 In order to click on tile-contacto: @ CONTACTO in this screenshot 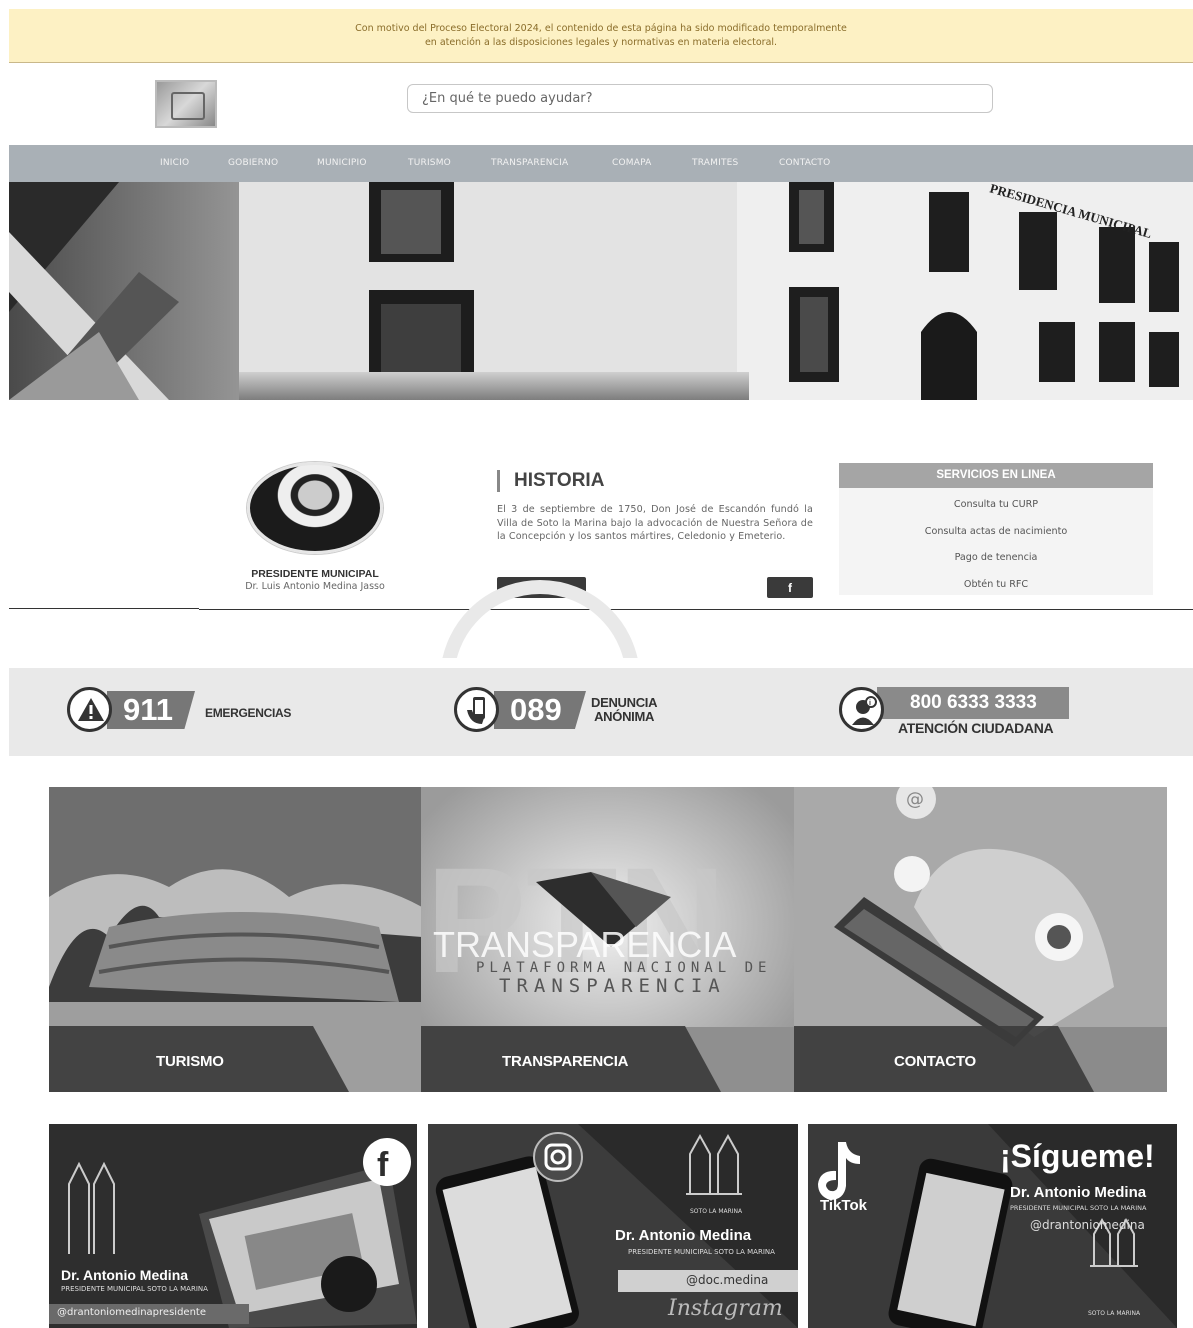, I will do `click(980, 939)`.